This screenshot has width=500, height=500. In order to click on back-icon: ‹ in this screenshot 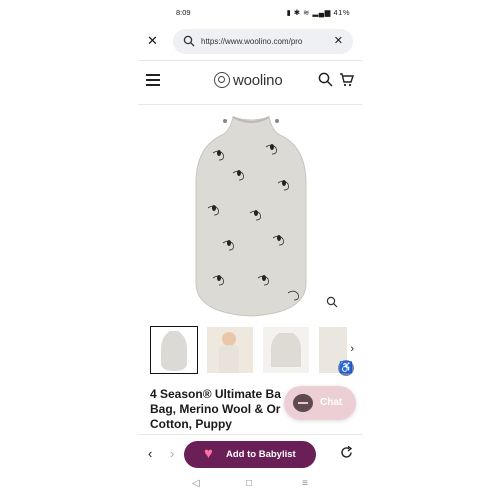, I will do `click(150, 453)`.